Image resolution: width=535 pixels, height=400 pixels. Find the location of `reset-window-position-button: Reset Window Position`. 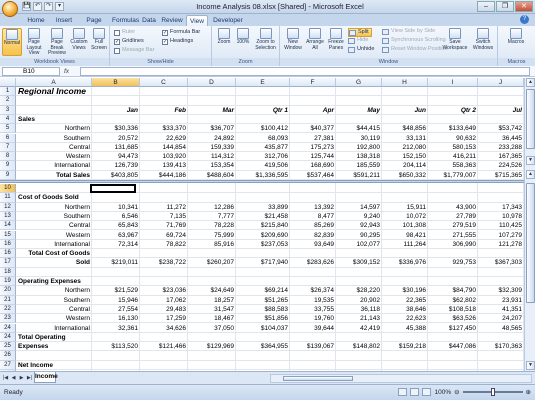

reset-window-position-button: Reset Window Position is located at coordinates (415, 49).